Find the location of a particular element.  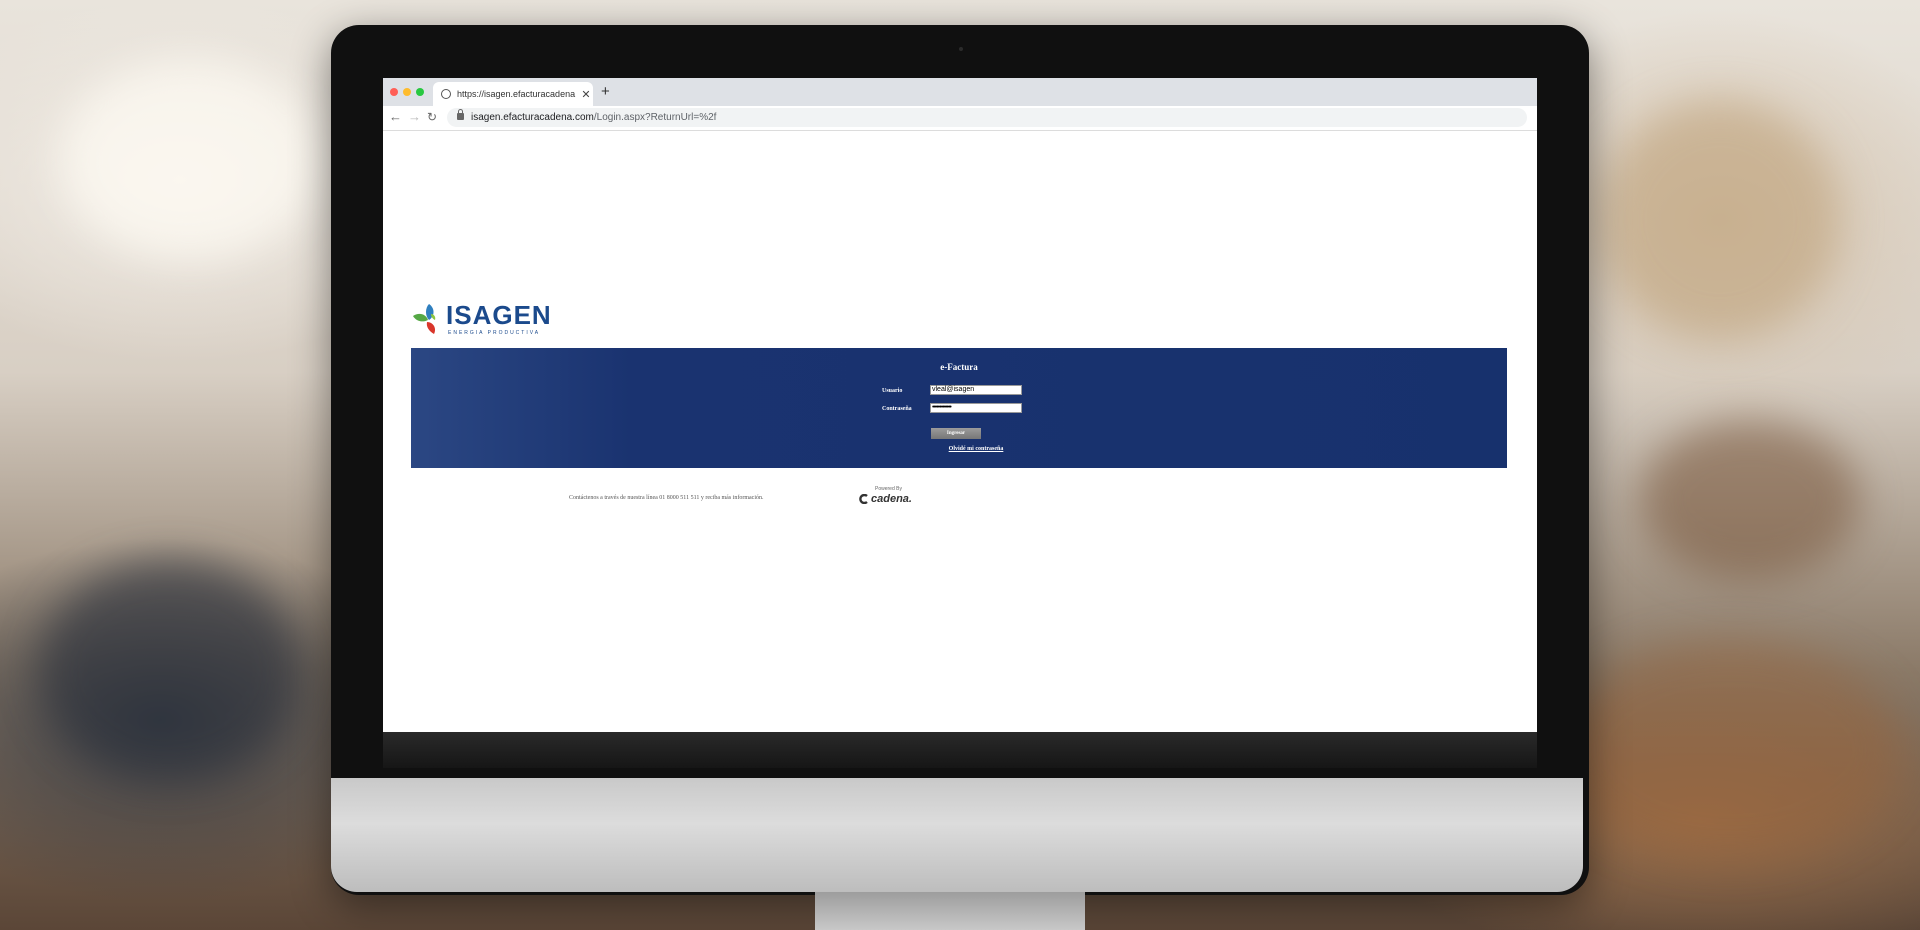

back-arrow-icon: ← is located at coordinates (395, 116).